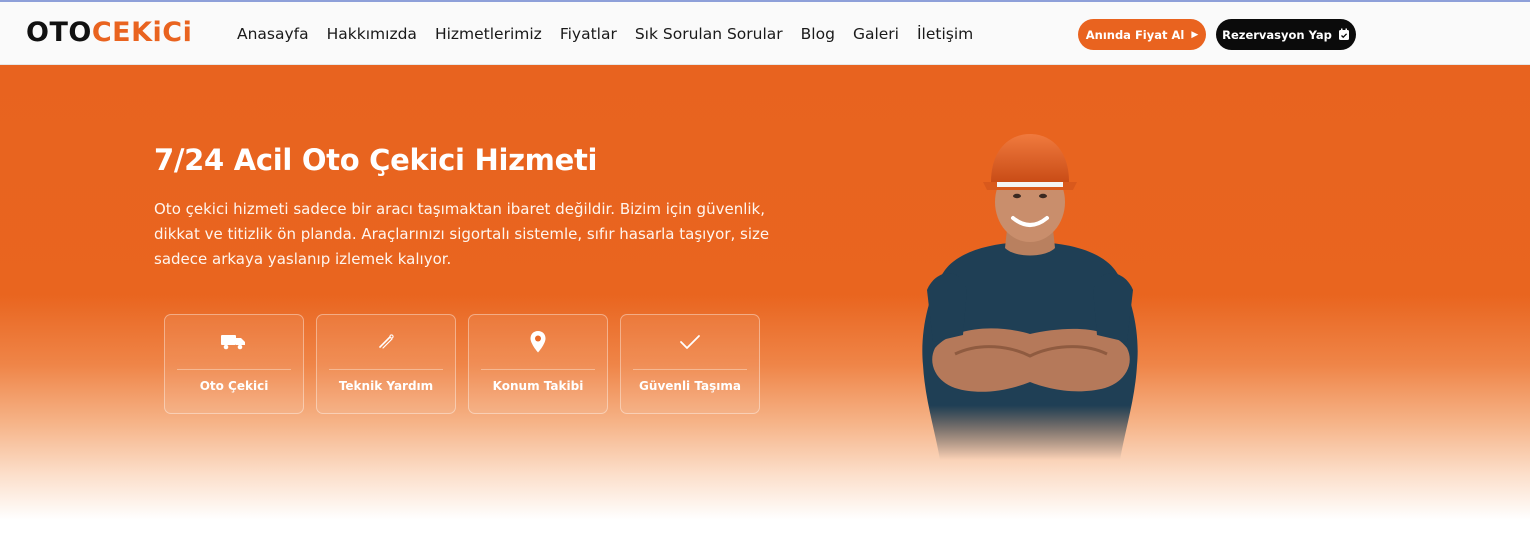  What do you see at coordinates (59, 32) in the screenshot?
I see `logo-text-oto: OTO` at bounding box center [59, 32].